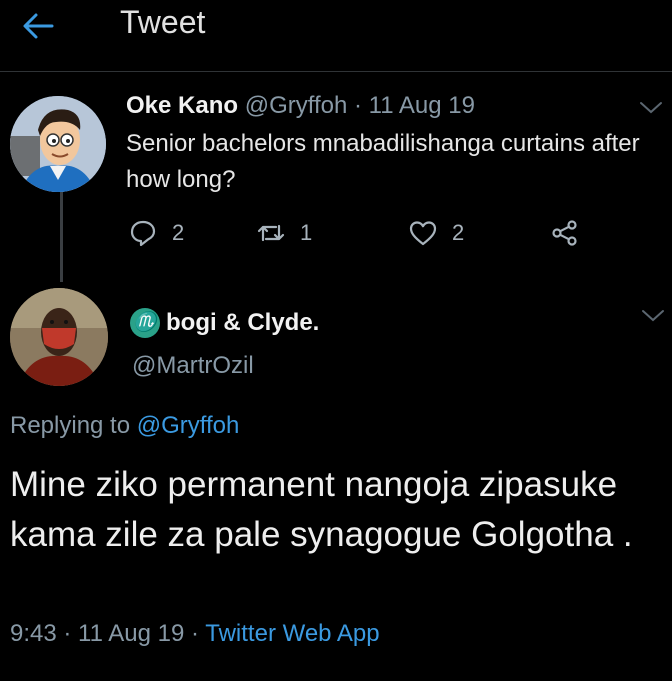  Describe the element at coordinates (61, 236) in the screenshot. I see `thread-connector` at that location.